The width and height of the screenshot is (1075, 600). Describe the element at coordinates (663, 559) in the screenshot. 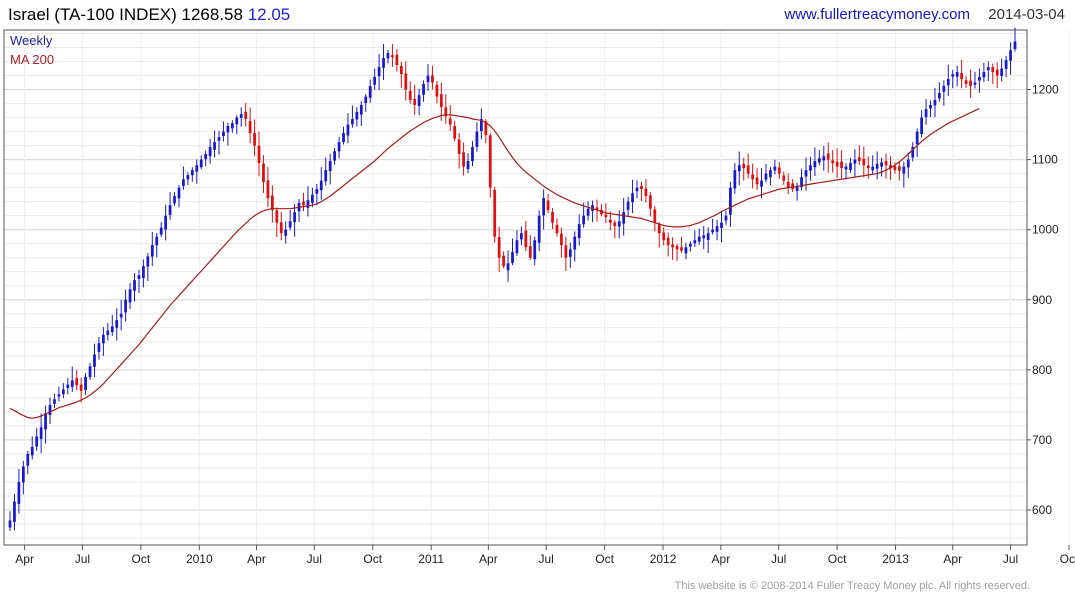

I see `x-tick-label: 2012` at that location.